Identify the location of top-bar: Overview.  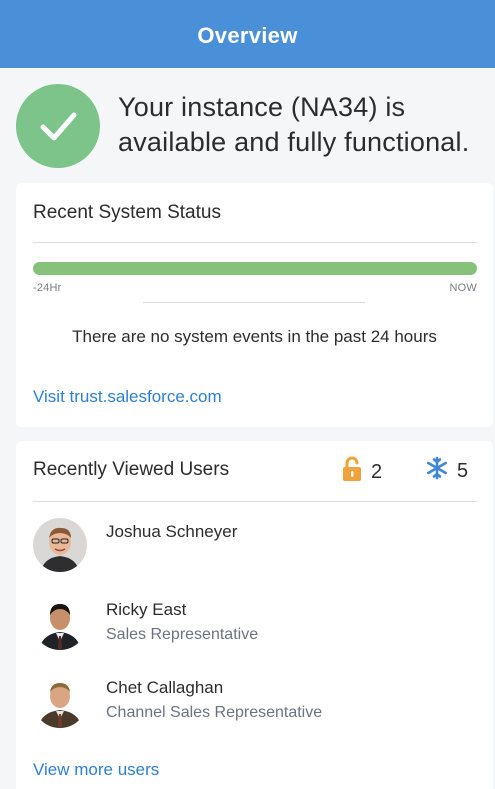
(247, 34).